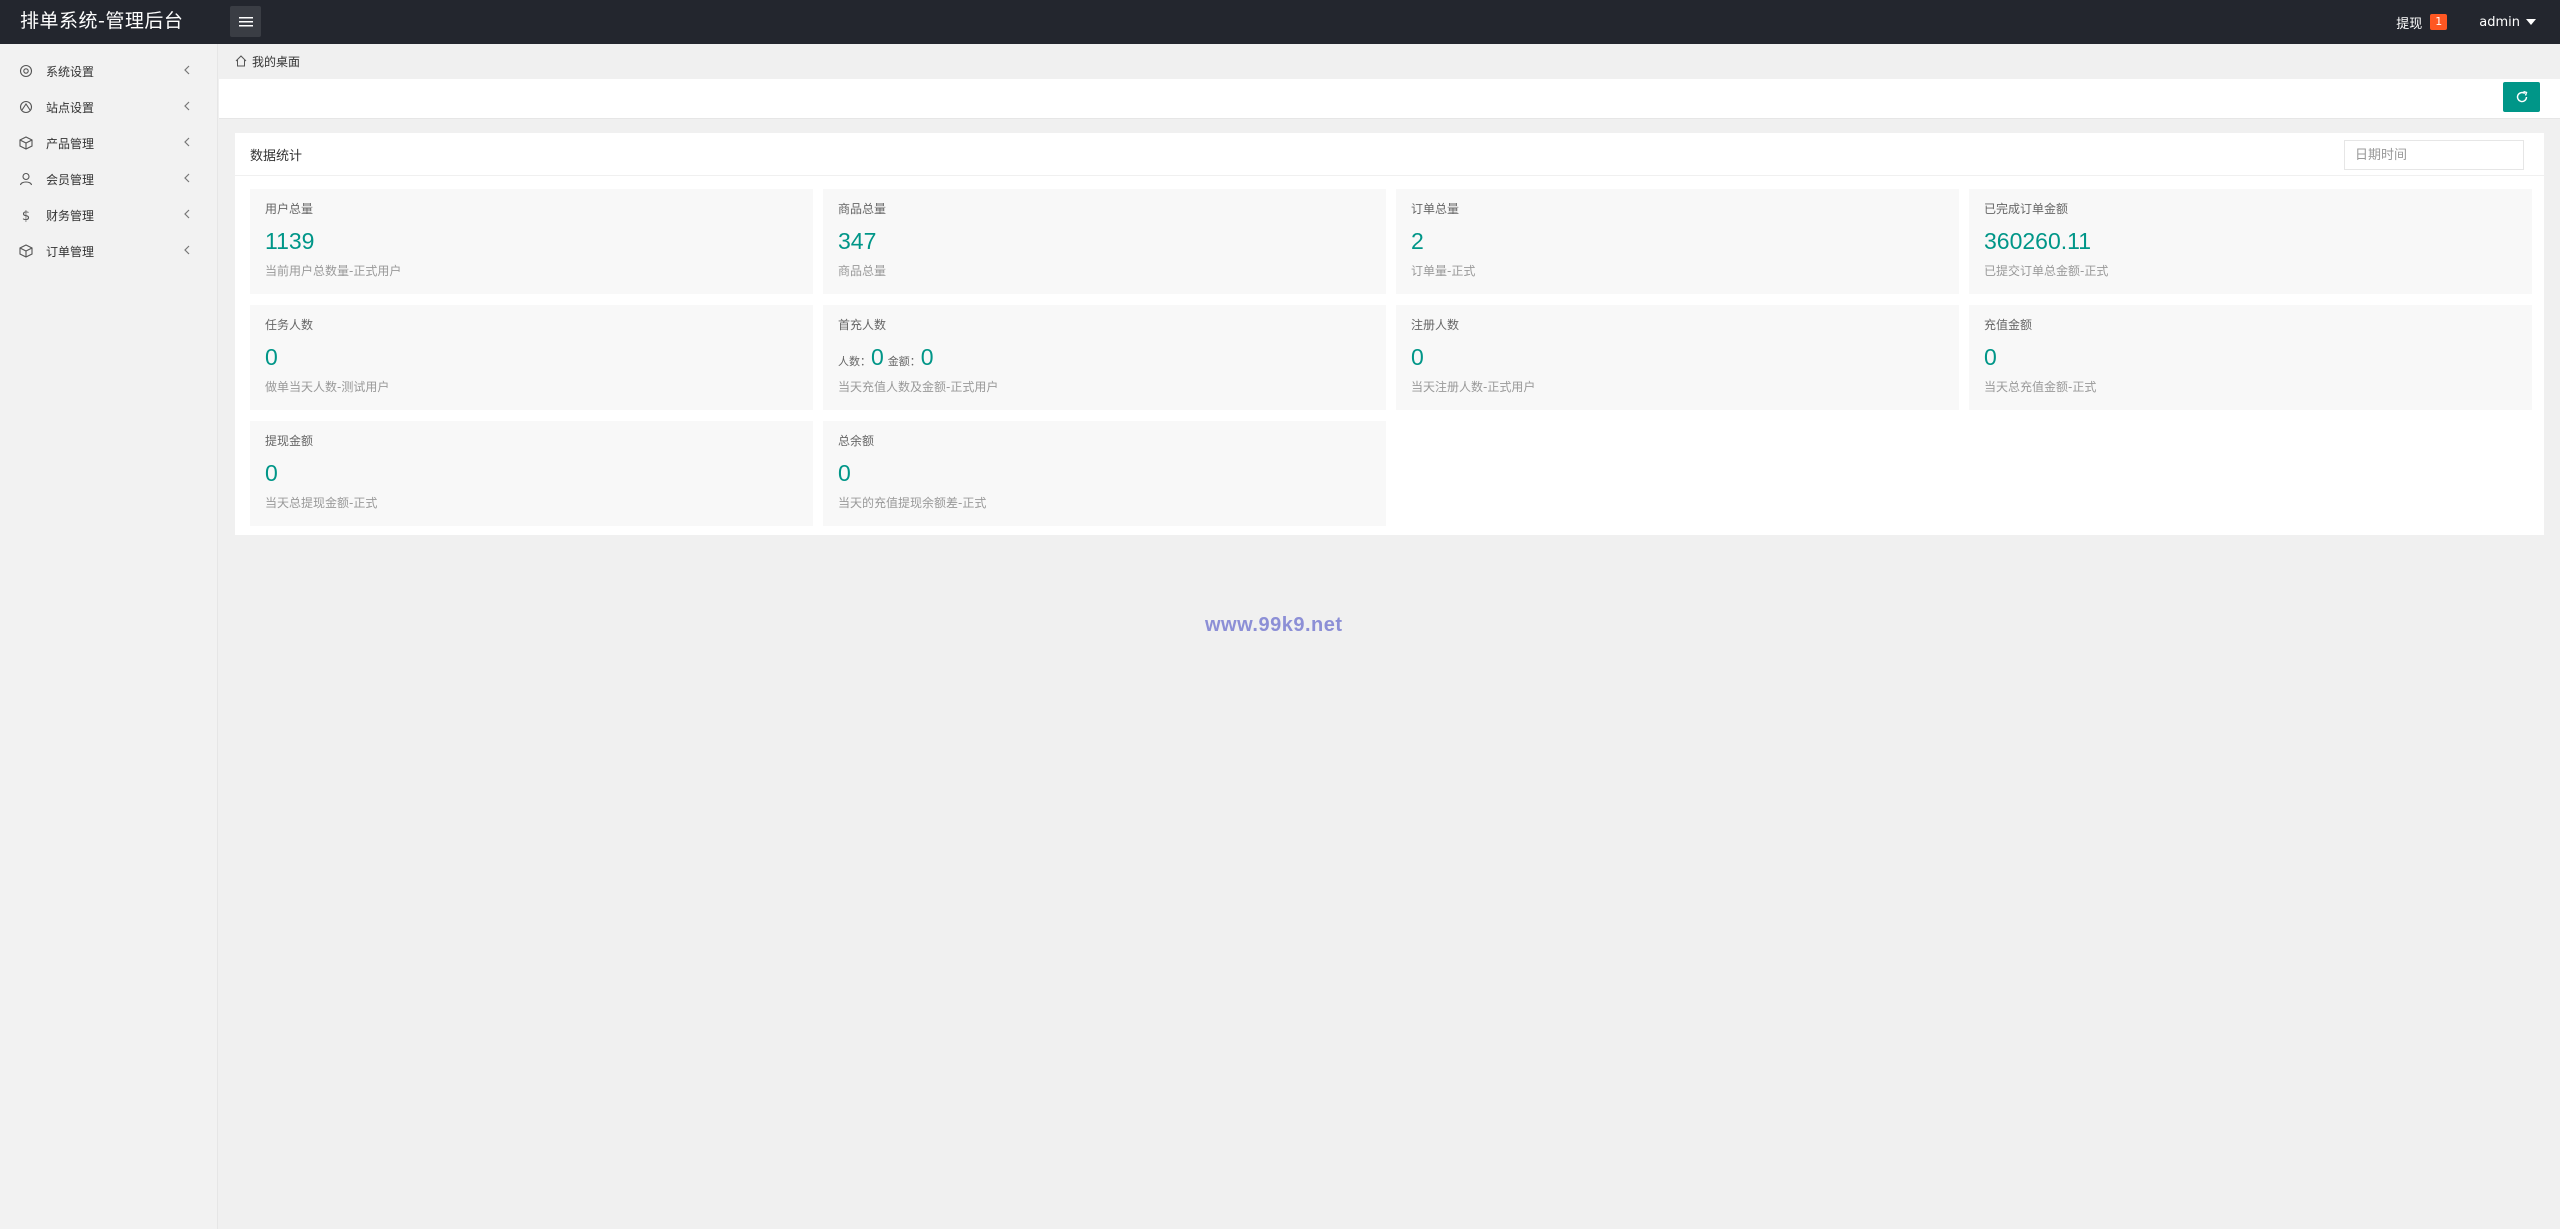 The width and height of the screenshot is (2560, 1229). I want to click on dollar-icon: $, so click(26, 215).